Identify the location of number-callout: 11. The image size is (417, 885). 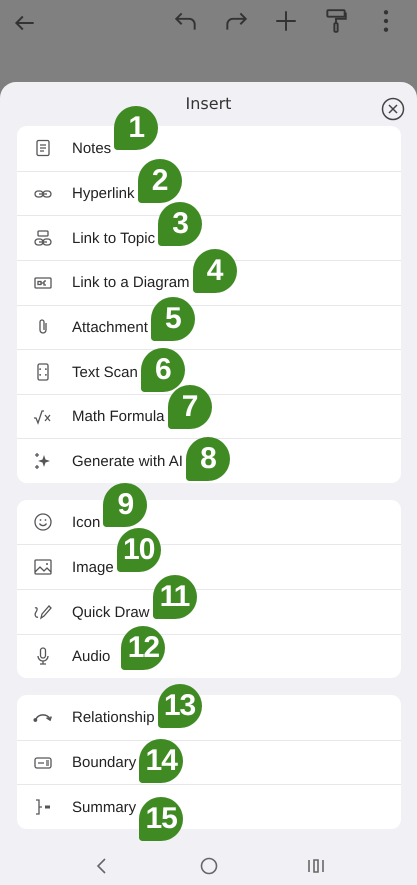
(174, 596).